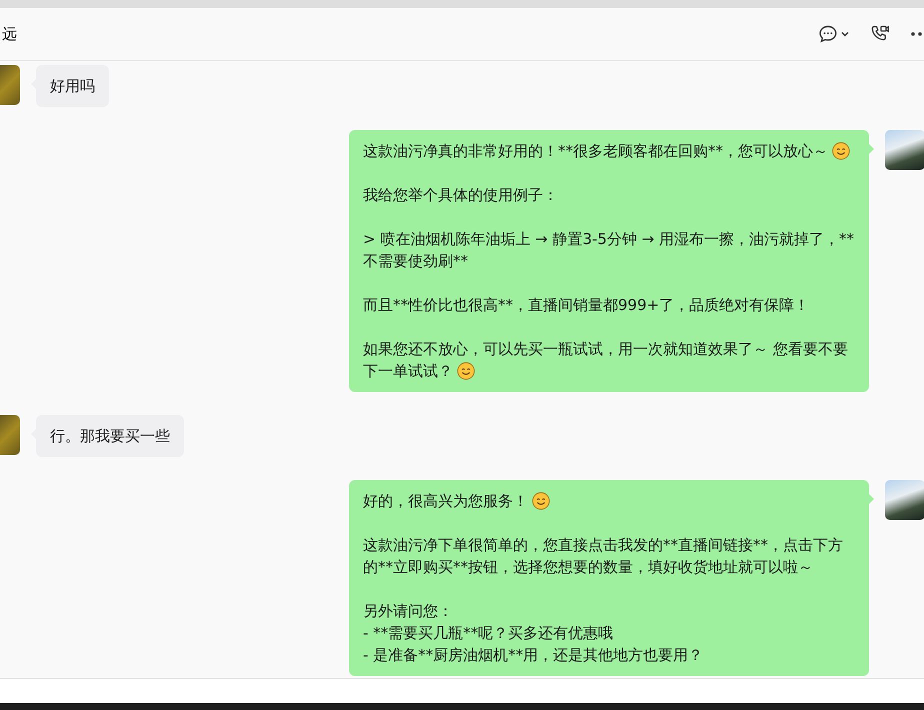  What do you see at coordinates (462, 690) in the screenshot?
I see `message-input-field` at bounding box center [462, 690].